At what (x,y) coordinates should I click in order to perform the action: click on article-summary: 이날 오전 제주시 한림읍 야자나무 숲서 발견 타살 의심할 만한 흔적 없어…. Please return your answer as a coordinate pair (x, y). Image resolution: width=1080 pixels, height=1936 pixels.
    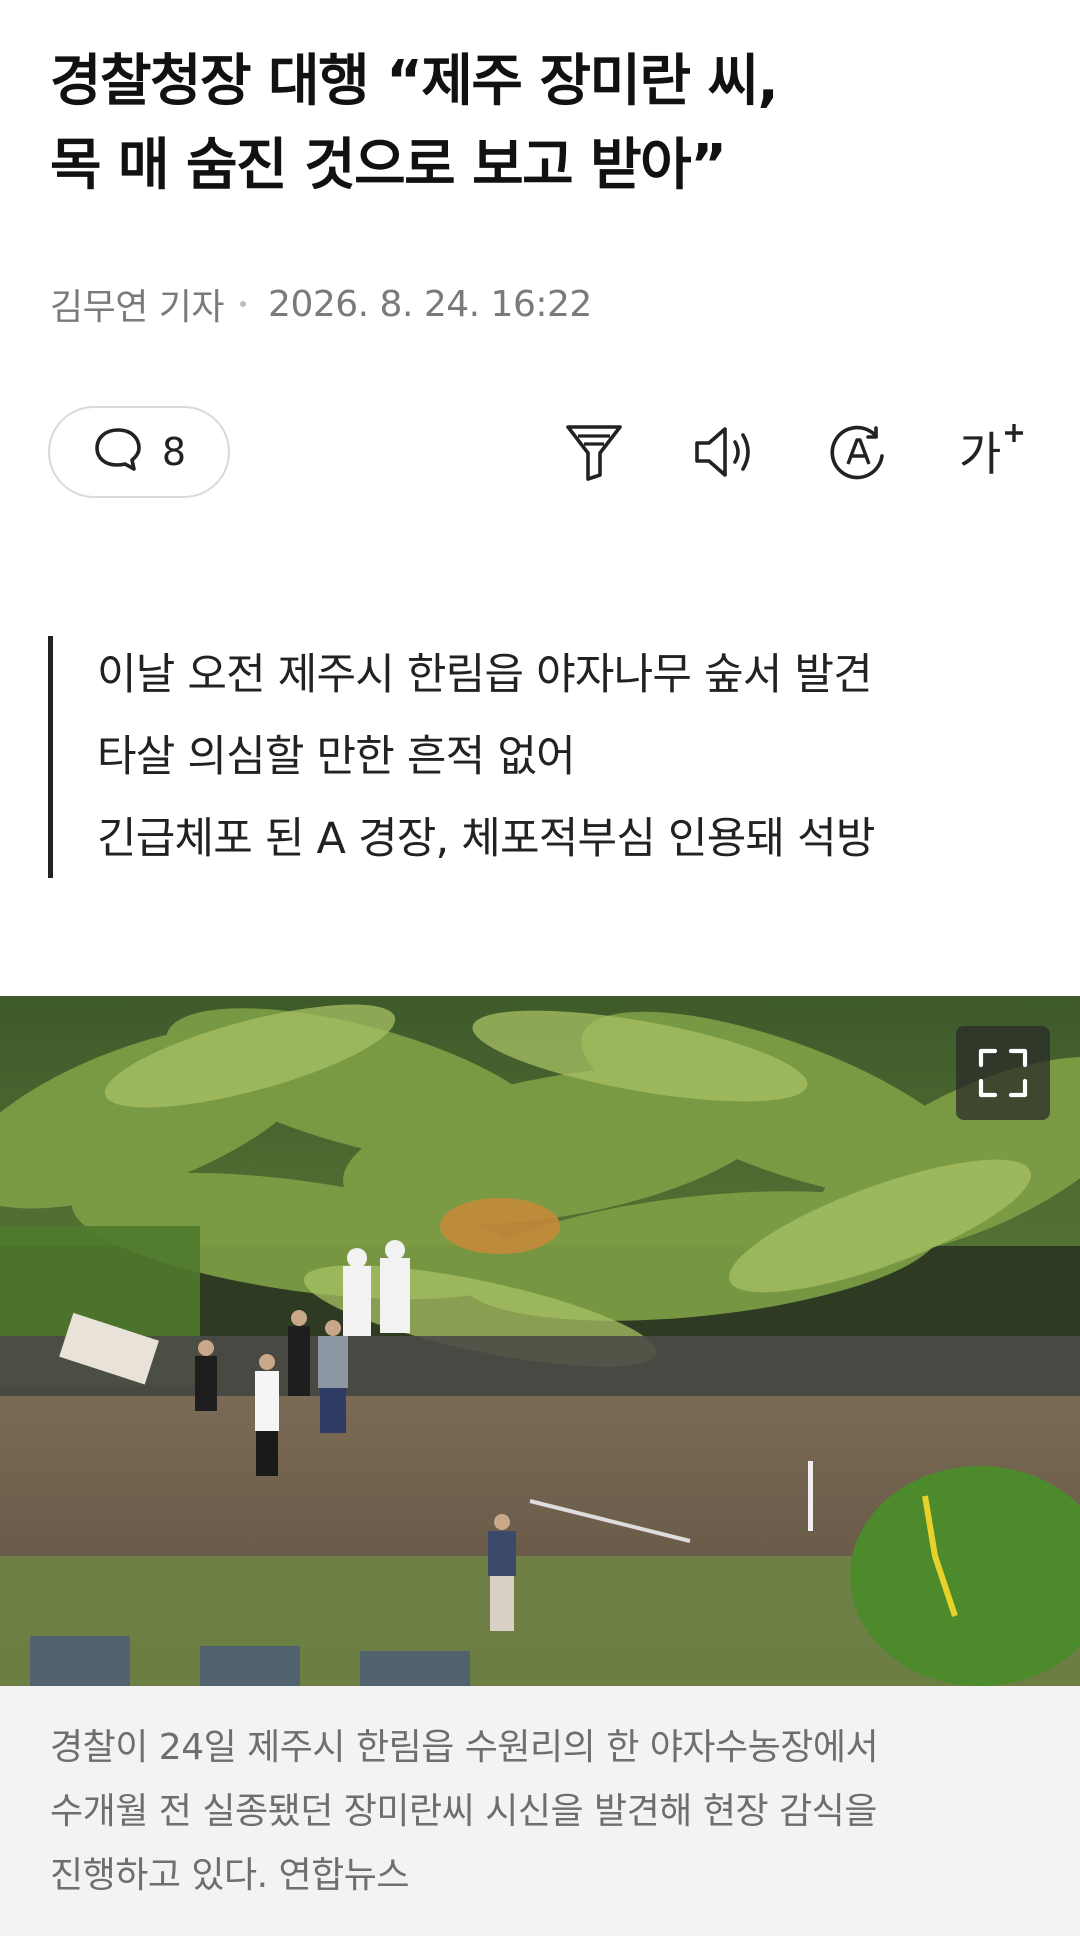
    Looking at the image, I should click on (543, 757).